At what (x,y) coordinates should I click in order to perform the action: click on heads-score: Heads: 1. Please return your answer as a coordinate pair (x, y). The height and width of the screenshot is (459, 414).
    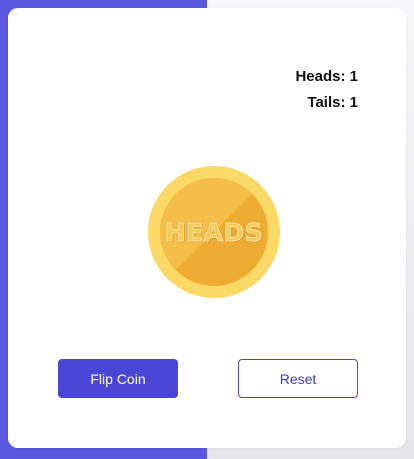
    Looking at the image, I should click on (326, 77).